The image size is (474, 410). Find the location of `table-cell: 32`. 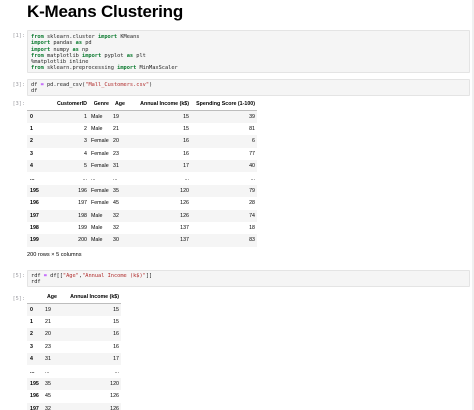

table-cell: 32 is located at coordinates (116, 228).